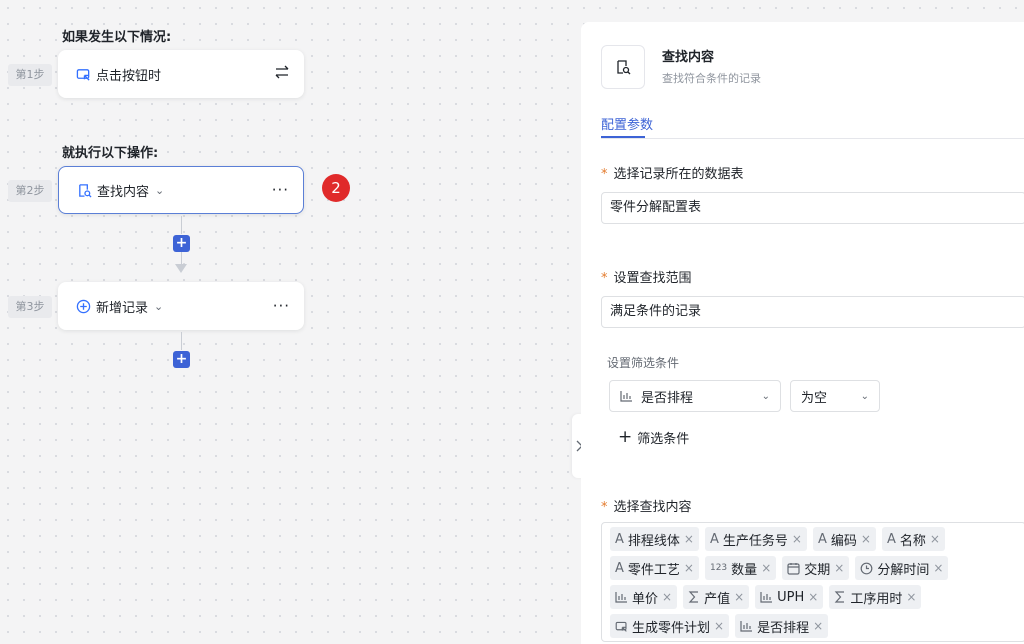  I want to click on tag-row: 生成零件计划 × 是否排程 ×, so click(814, 626).